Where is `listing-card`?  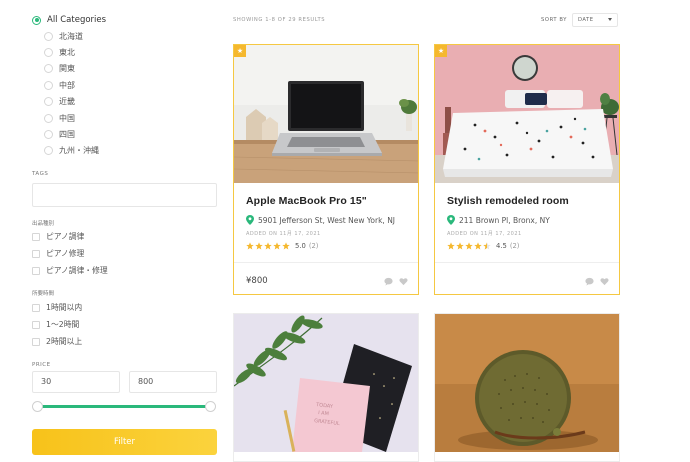
listing-card is located at coordinates (527, 387).